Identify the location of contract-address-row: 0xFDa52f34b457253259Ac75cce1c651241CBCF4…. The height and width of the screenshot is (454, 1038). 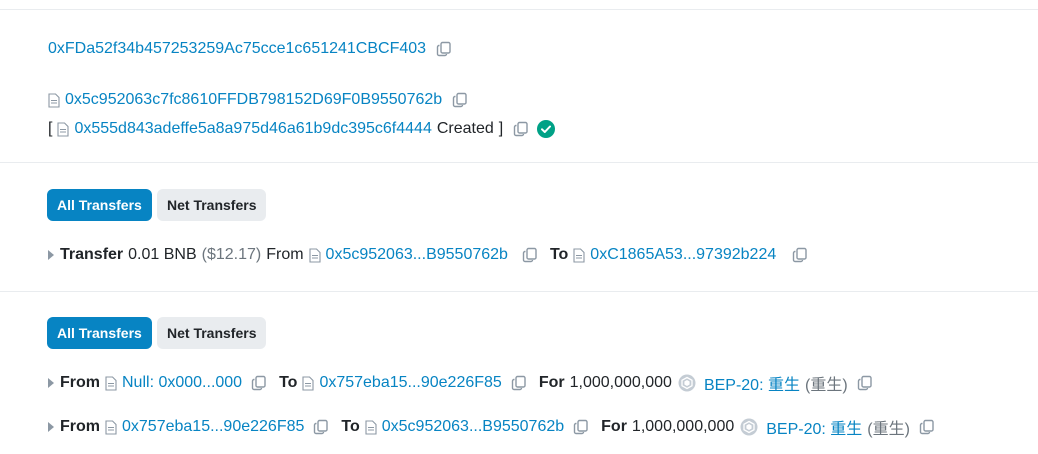
(250, 49).